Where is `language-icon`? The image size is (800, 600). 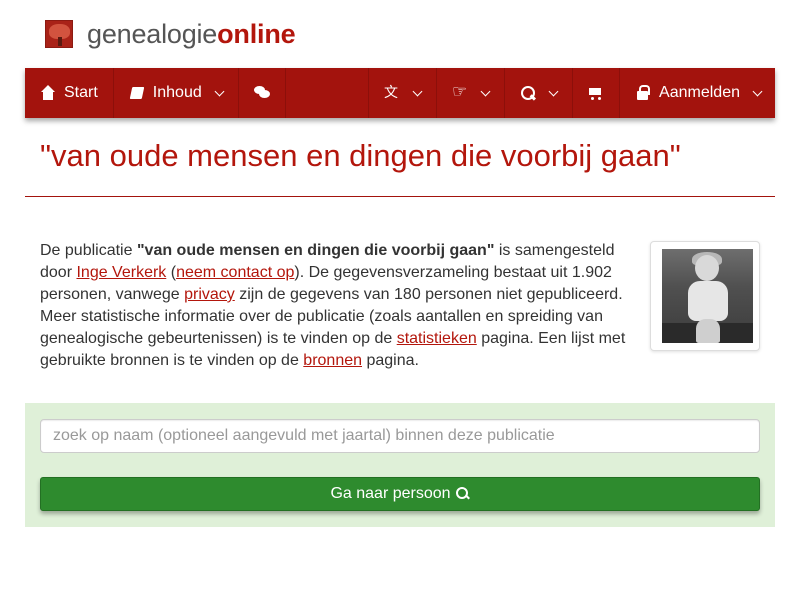
language-icon is located at coordinates (392, 92).